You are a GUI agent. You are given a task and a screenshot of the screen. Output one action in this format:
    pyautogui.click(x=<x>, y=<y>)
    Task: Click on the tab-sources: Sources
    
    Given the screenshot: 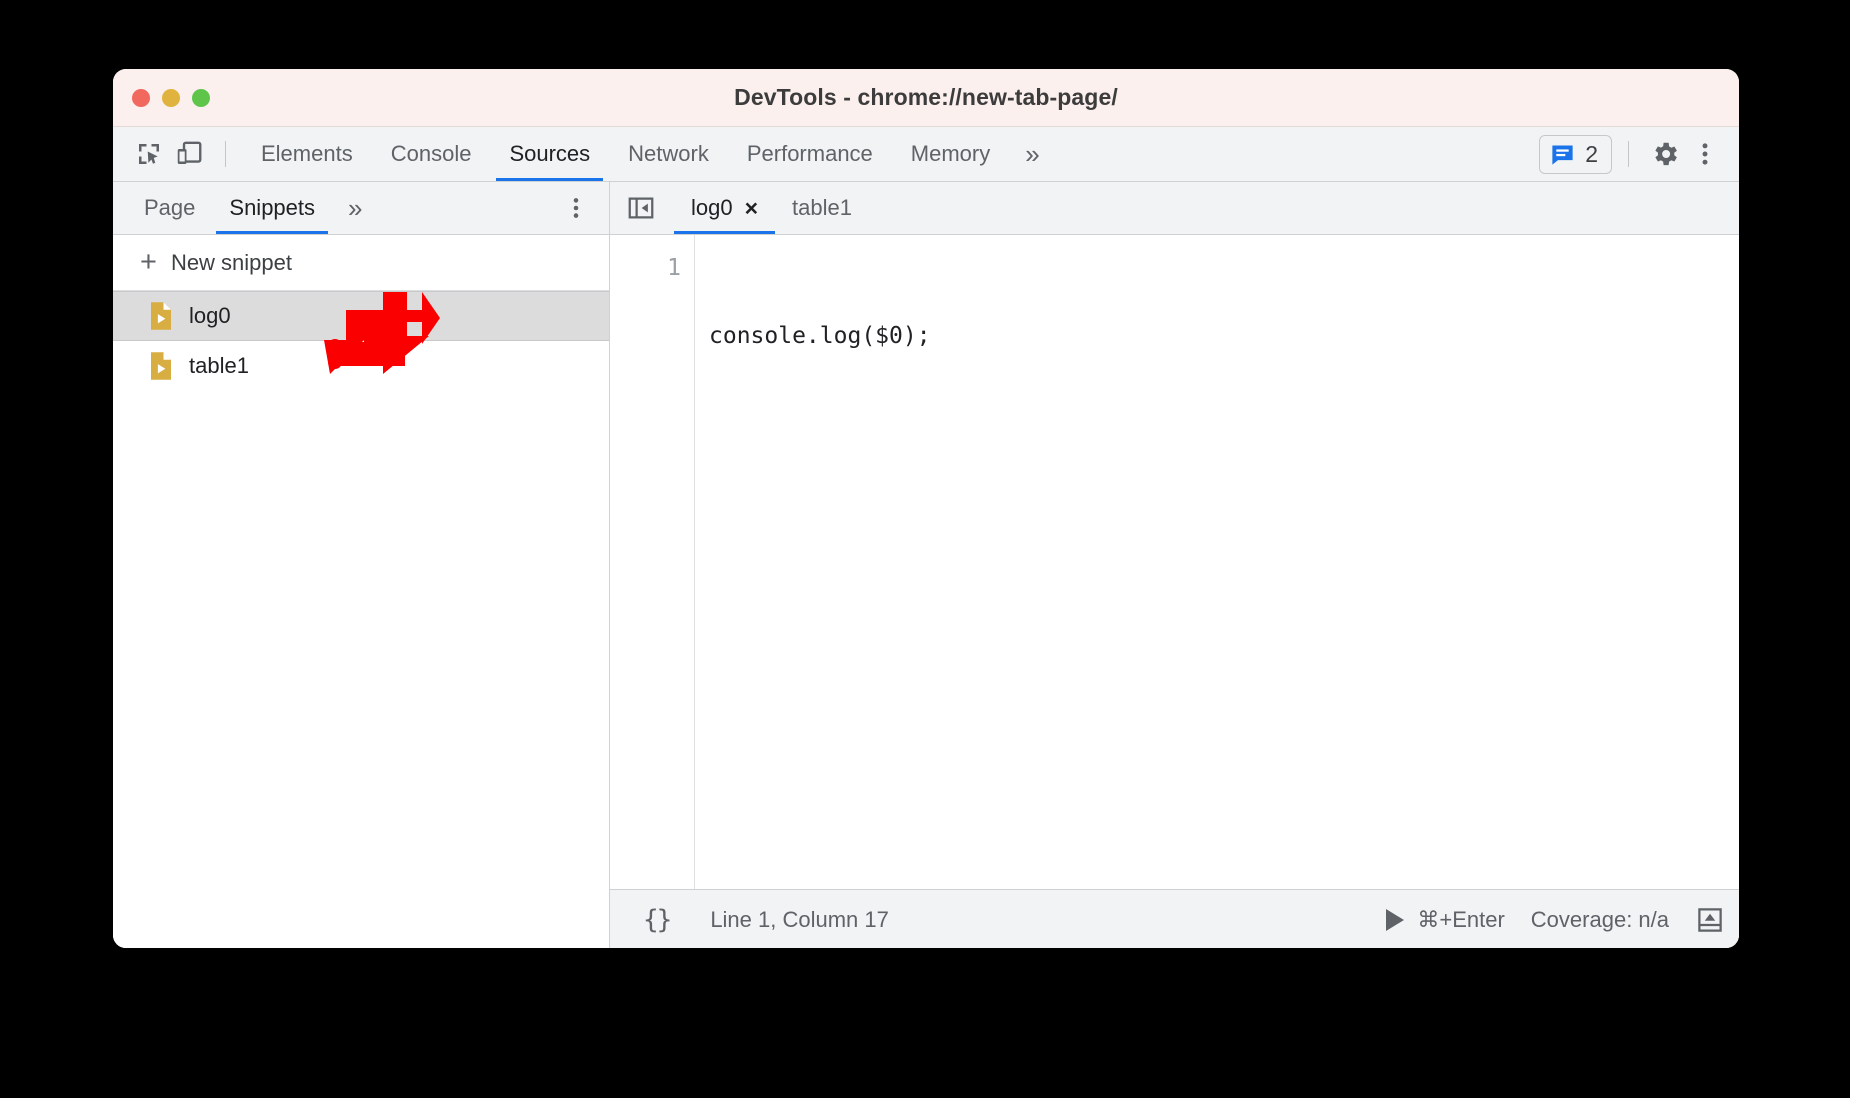 What is the action you would take?
    pyautogui.click(x=549, y=154)
    